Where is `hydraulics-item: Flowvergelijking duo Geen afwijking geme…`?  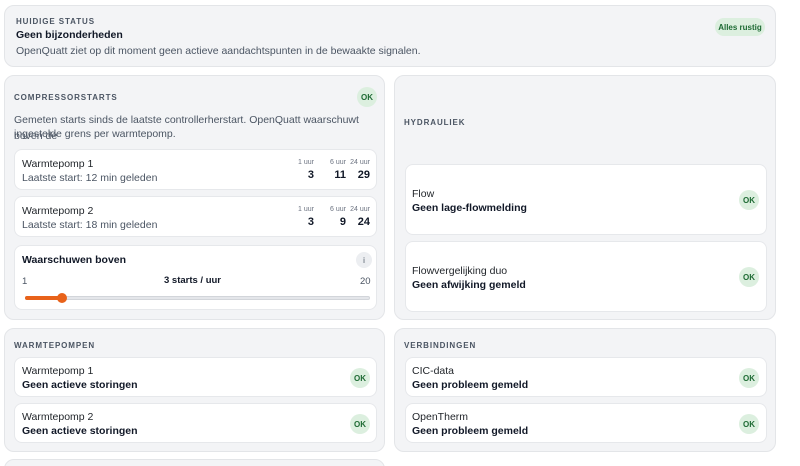
hydraulics-item: Flowvergelijking duo Geen afwijking geme… is located at coordinates (586, 276).